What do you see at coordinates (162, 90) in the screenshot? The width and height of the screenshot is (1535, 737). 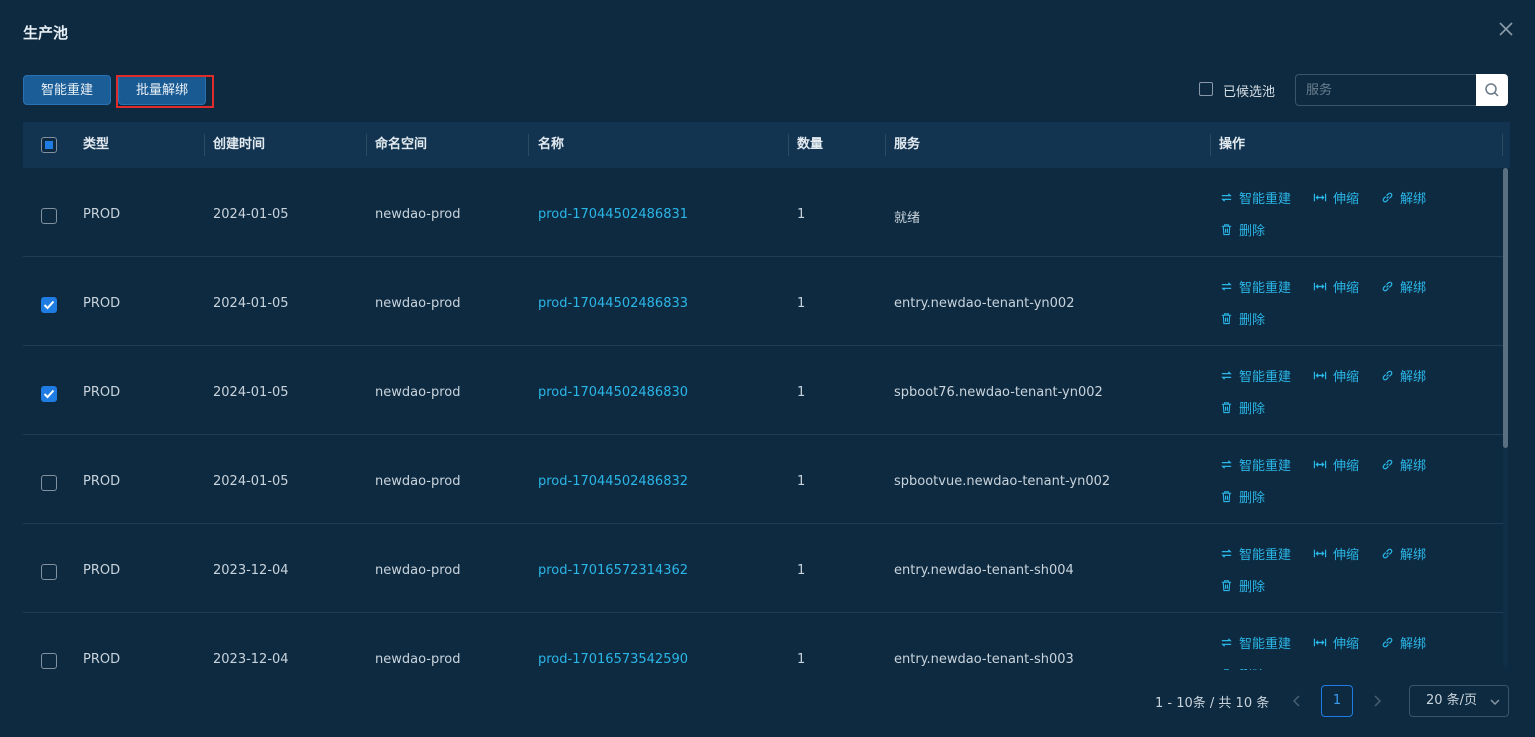 I see `batch-unbind-button: 批量解绑` at bounding box center [162, 90].